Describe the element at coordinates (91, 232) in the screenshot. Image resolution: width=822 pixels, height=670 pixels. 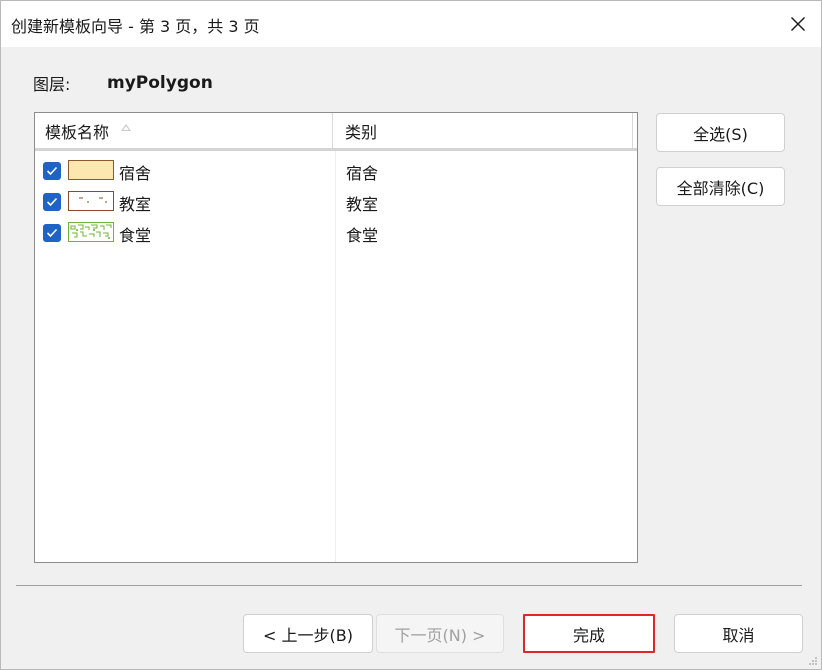
I see `symbol-swatch-pattern-icon` at that location.